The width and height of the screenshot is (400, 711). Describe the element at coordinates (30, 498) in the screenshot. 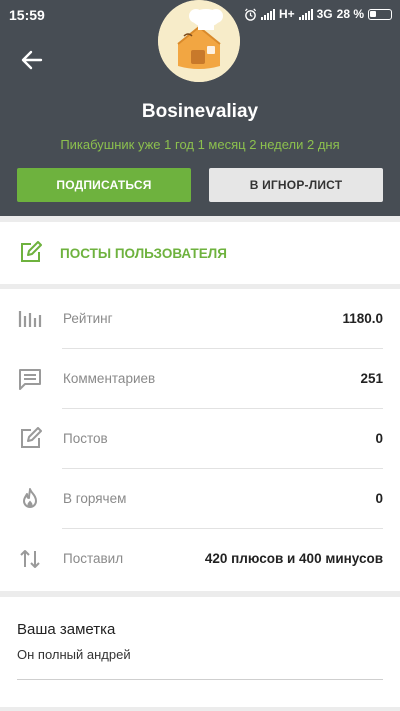

I see `fire-icon` at that location.